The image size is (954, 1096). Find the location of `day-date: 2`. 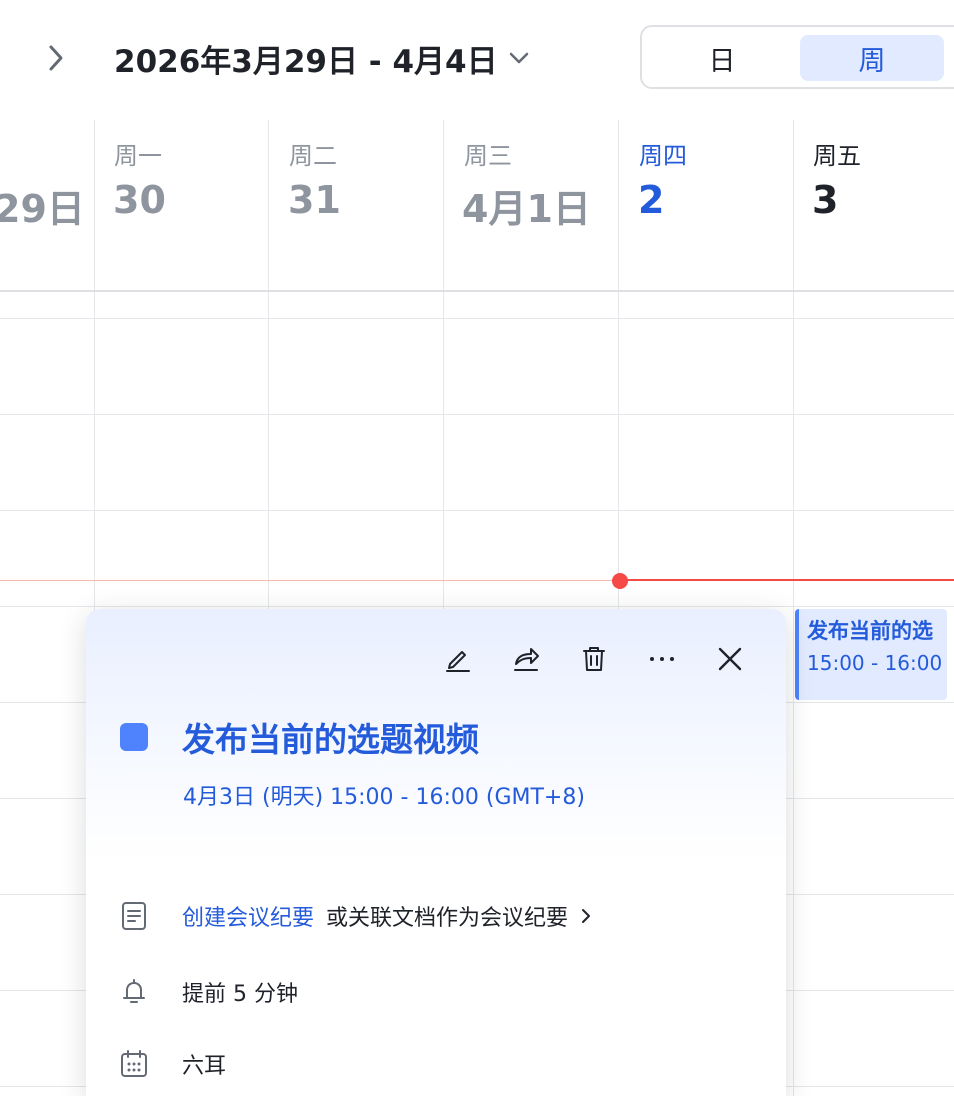

day-date: 2 is located at coordinates (651, 200).